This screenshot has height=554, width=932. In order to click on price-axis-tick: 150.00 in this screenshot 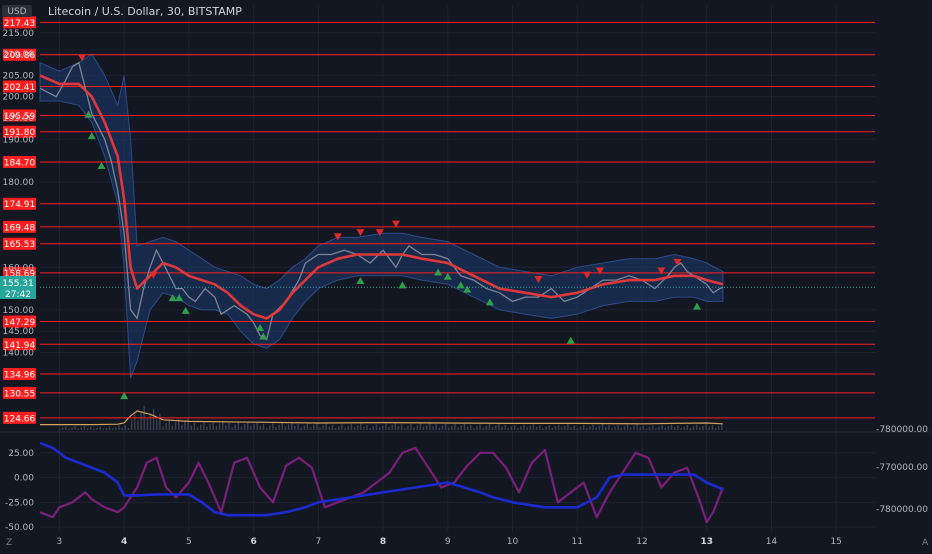, I will do `click(19, 311)`.